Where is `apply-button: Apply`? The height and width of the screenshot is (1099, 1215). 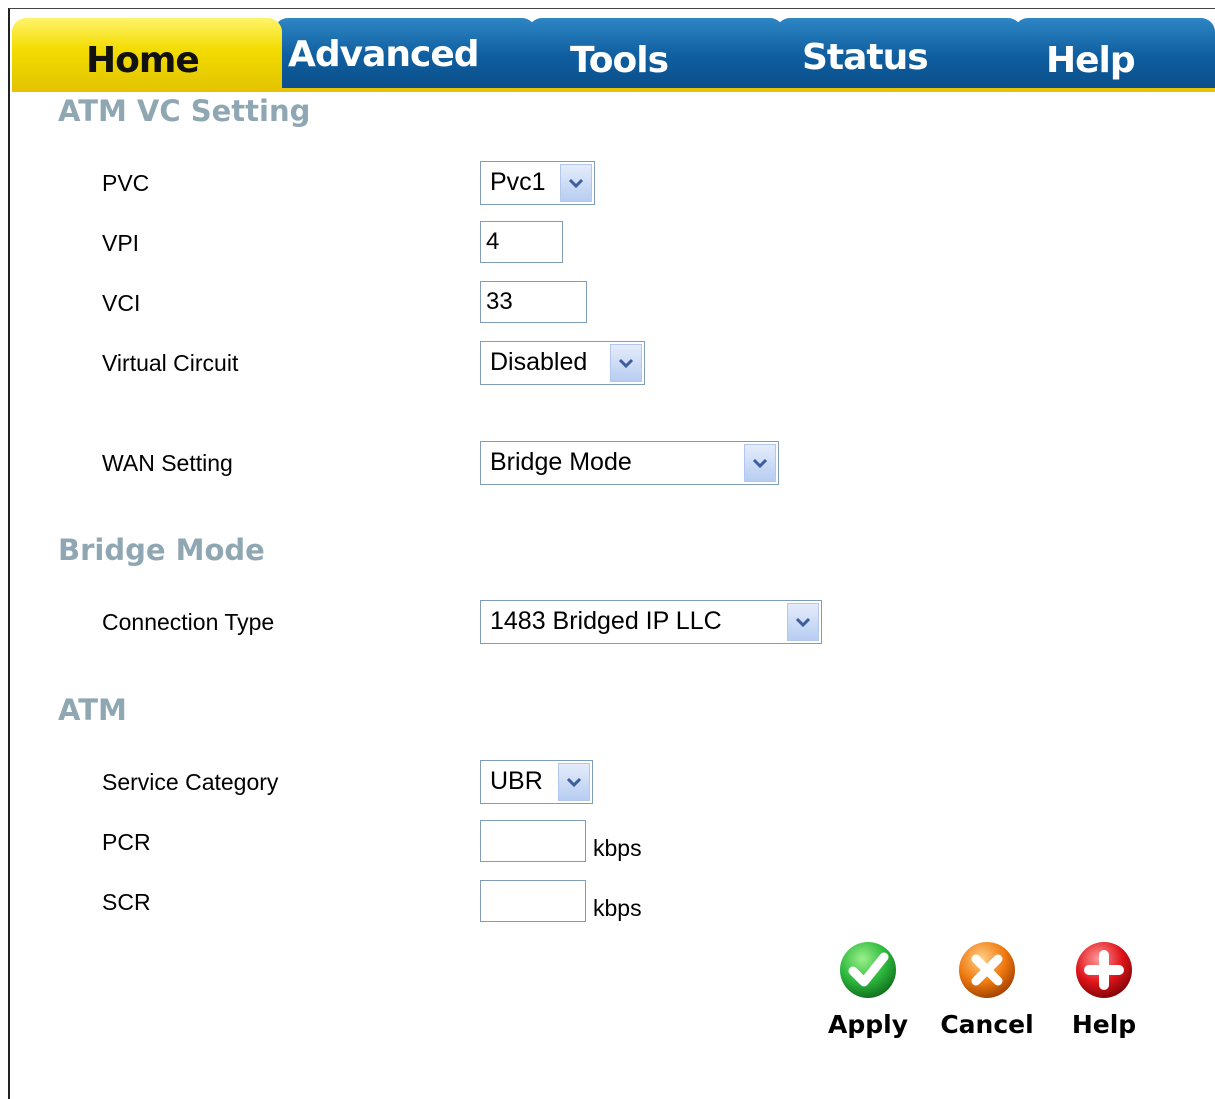 apply-button: Apply is located at coordinates (868, 989).